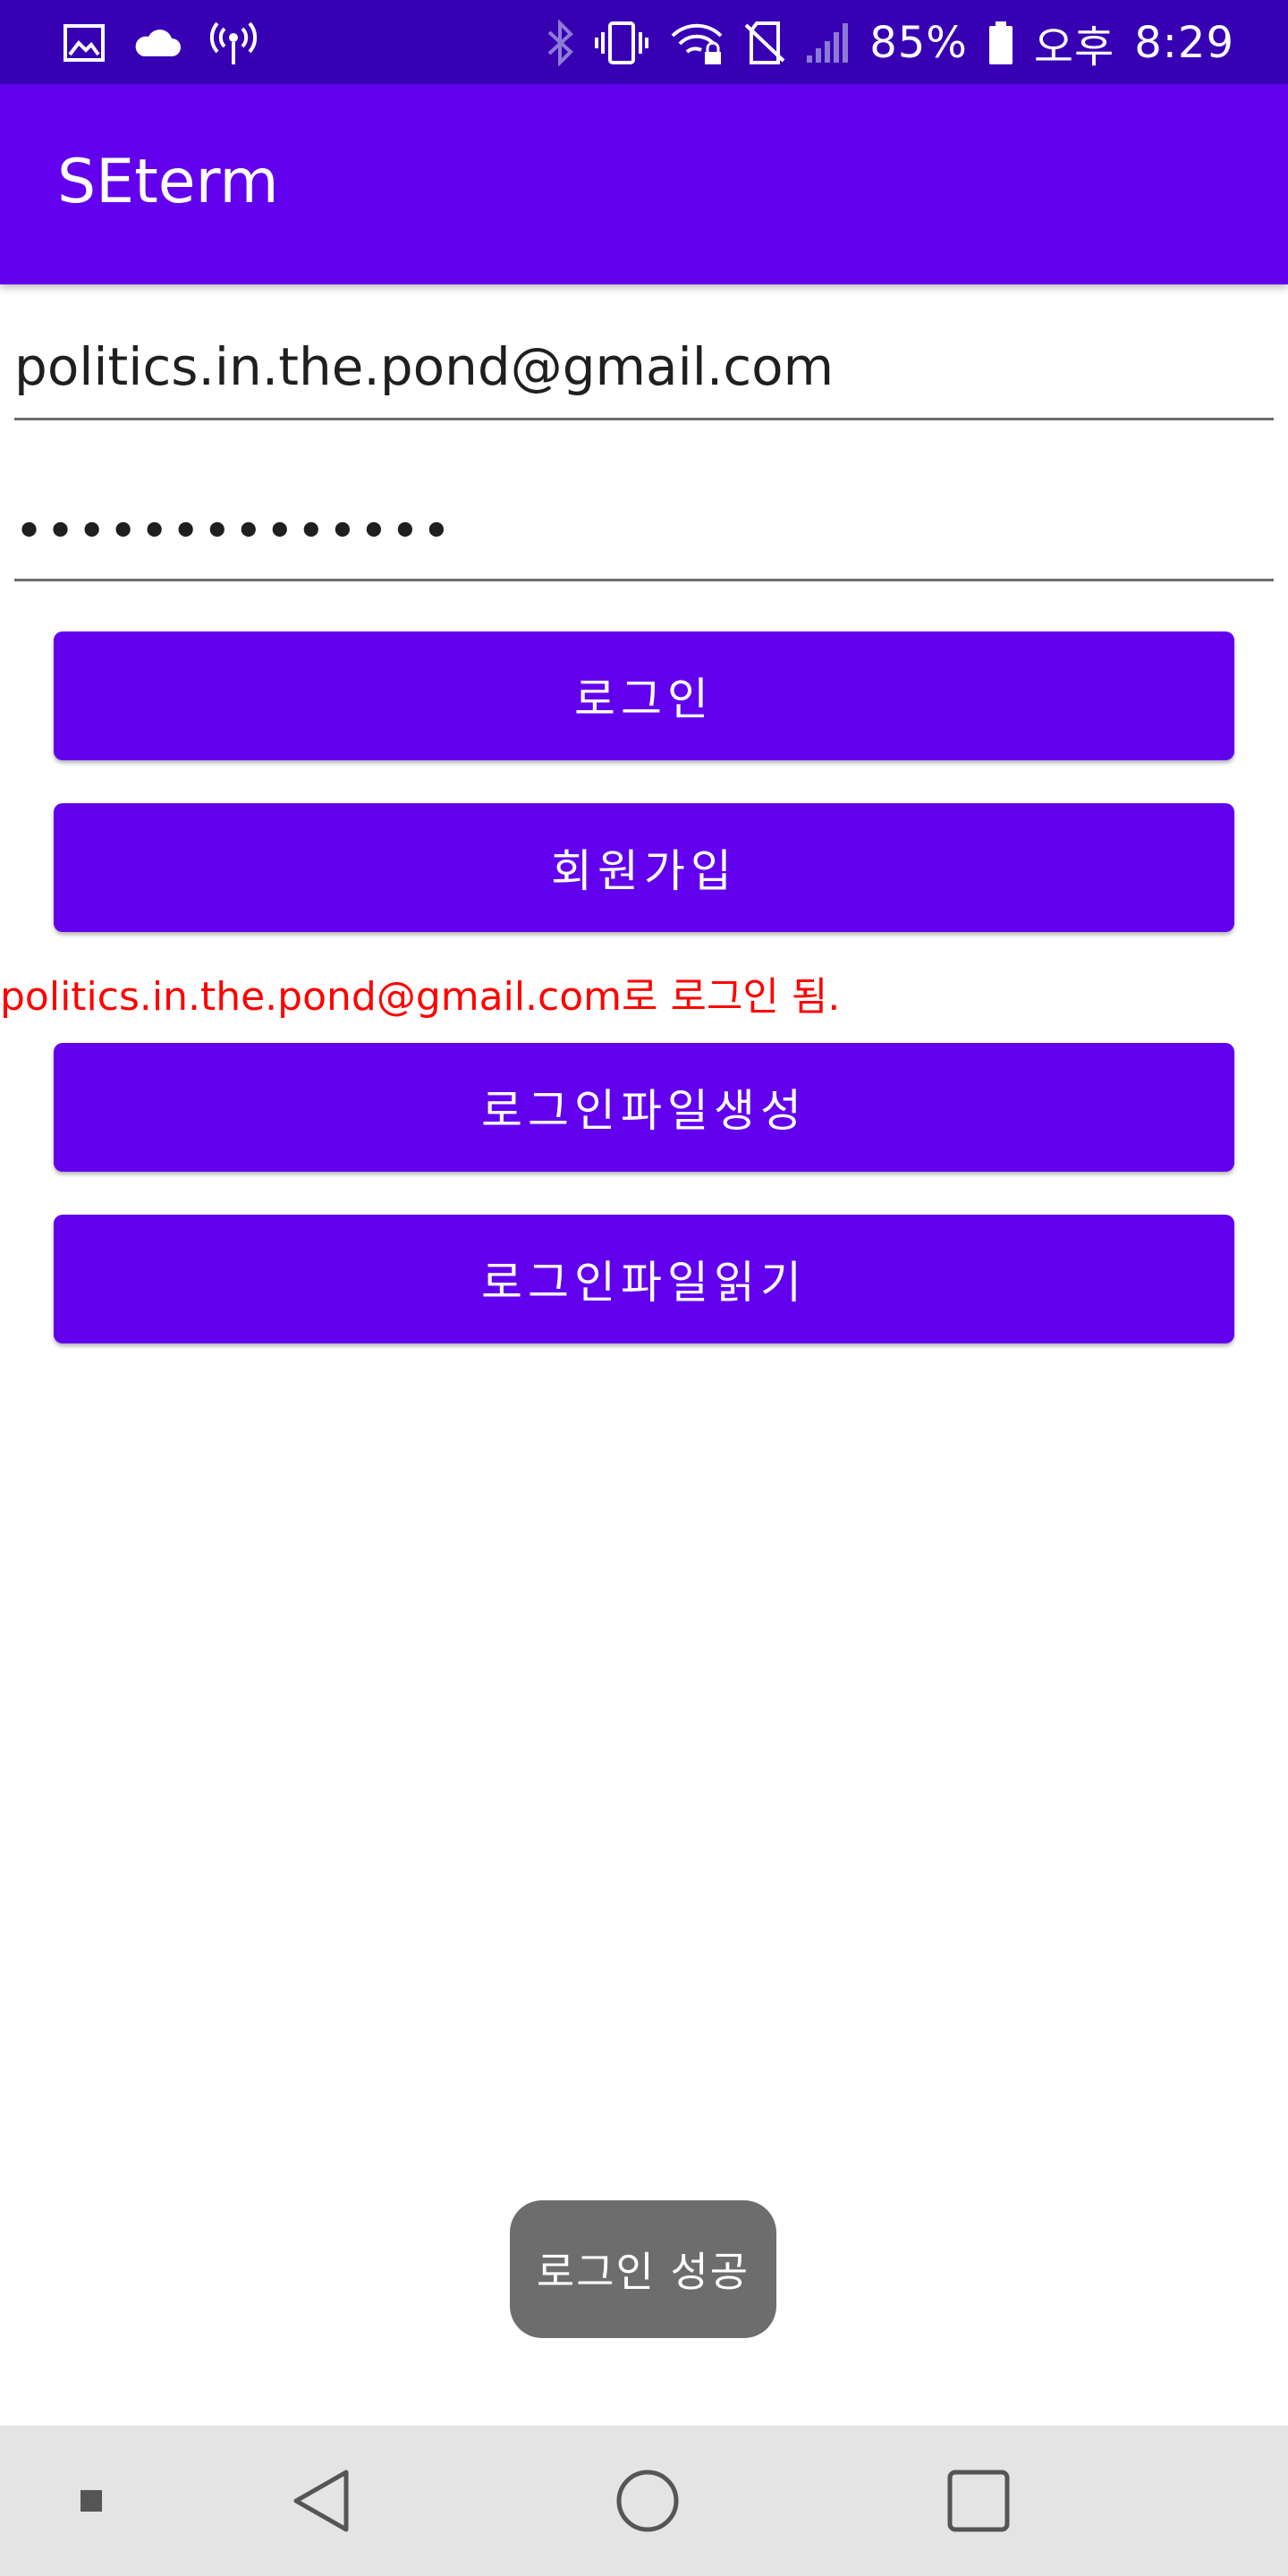 The width and height of the screenshot is (1288, 2576). I want to click on email-field, so click(644, 366).